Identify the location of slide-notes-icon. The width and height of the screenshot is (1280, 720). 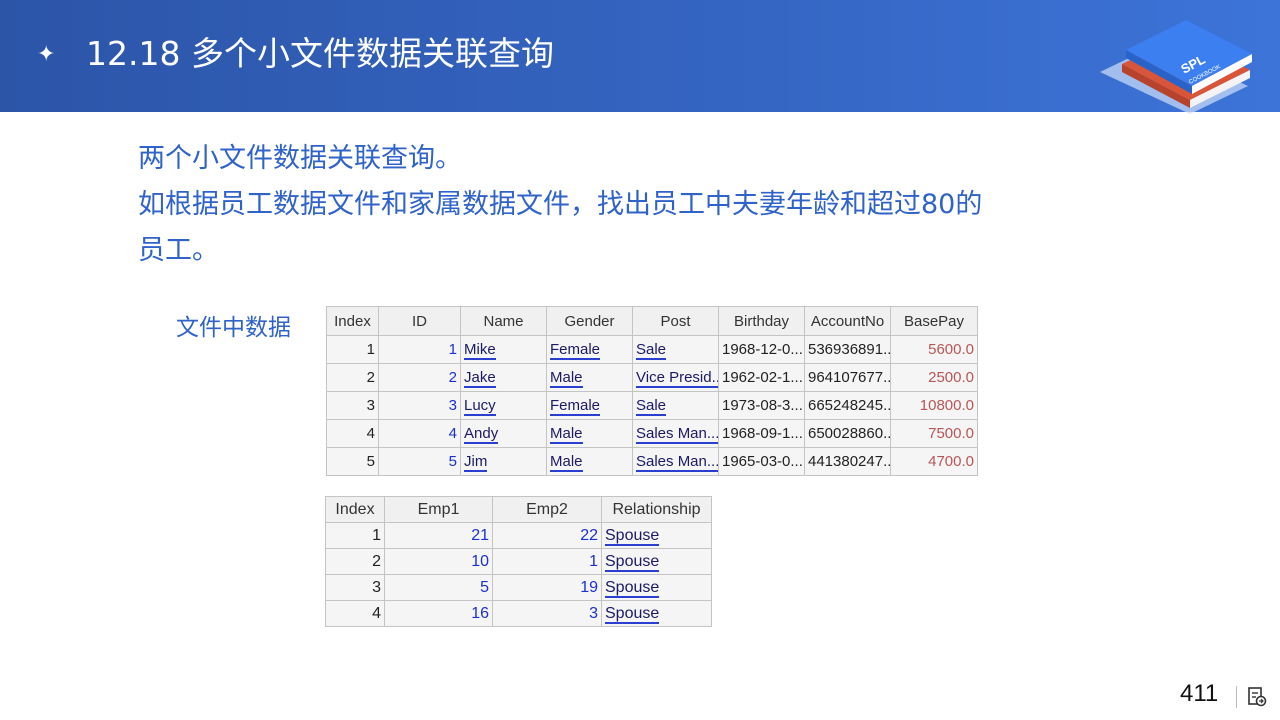
(1257, 697).